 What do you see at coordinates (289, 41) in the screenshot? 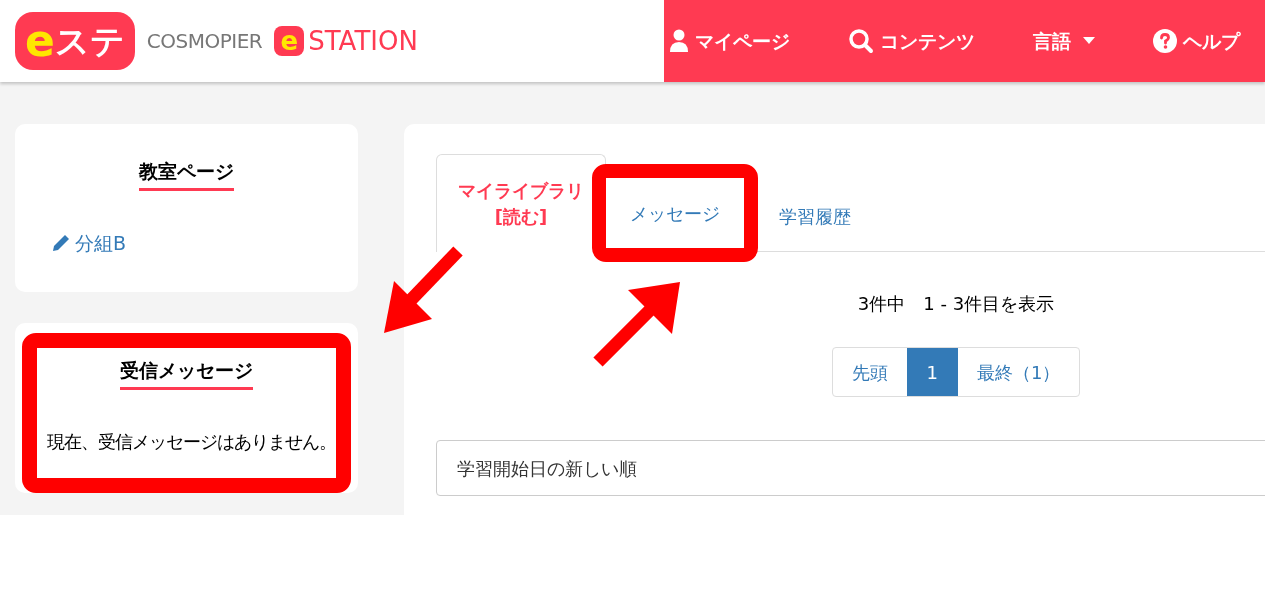
I see `station-badge: e` at bounding box center [289, 41].